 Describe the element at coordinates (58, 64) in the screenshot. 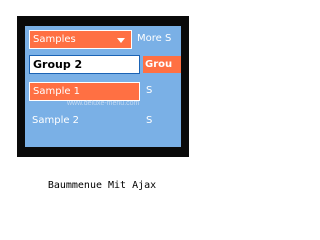

I see `group-2-label: Group 2` at that location.